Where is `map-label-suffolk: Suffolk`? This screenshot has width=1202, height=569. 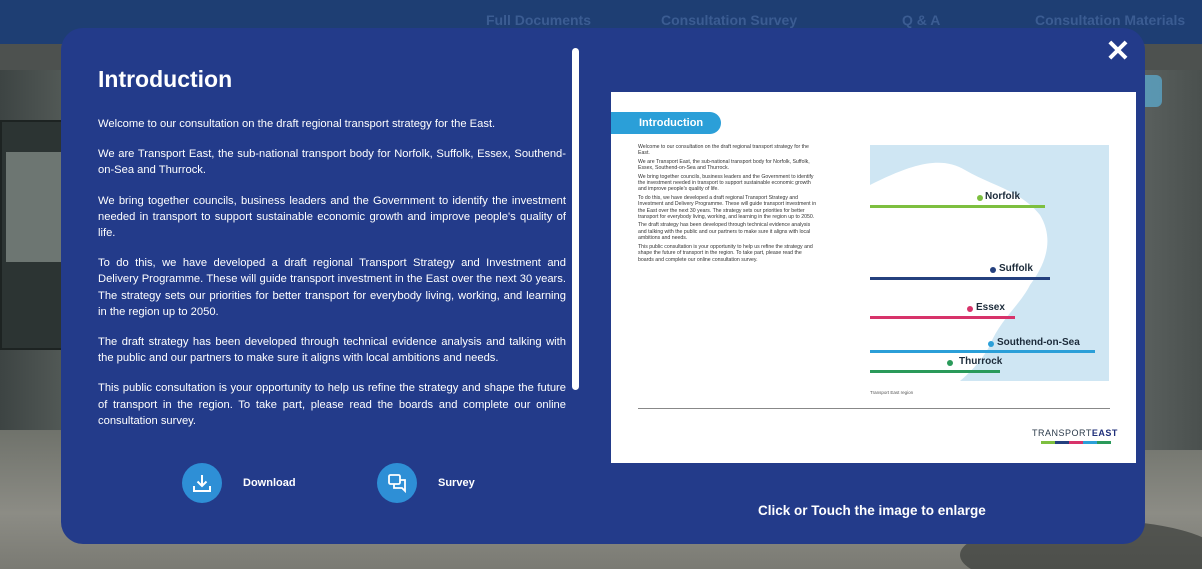 map-label-suffolk: Suffolk is located at coordinates (1016, 268).